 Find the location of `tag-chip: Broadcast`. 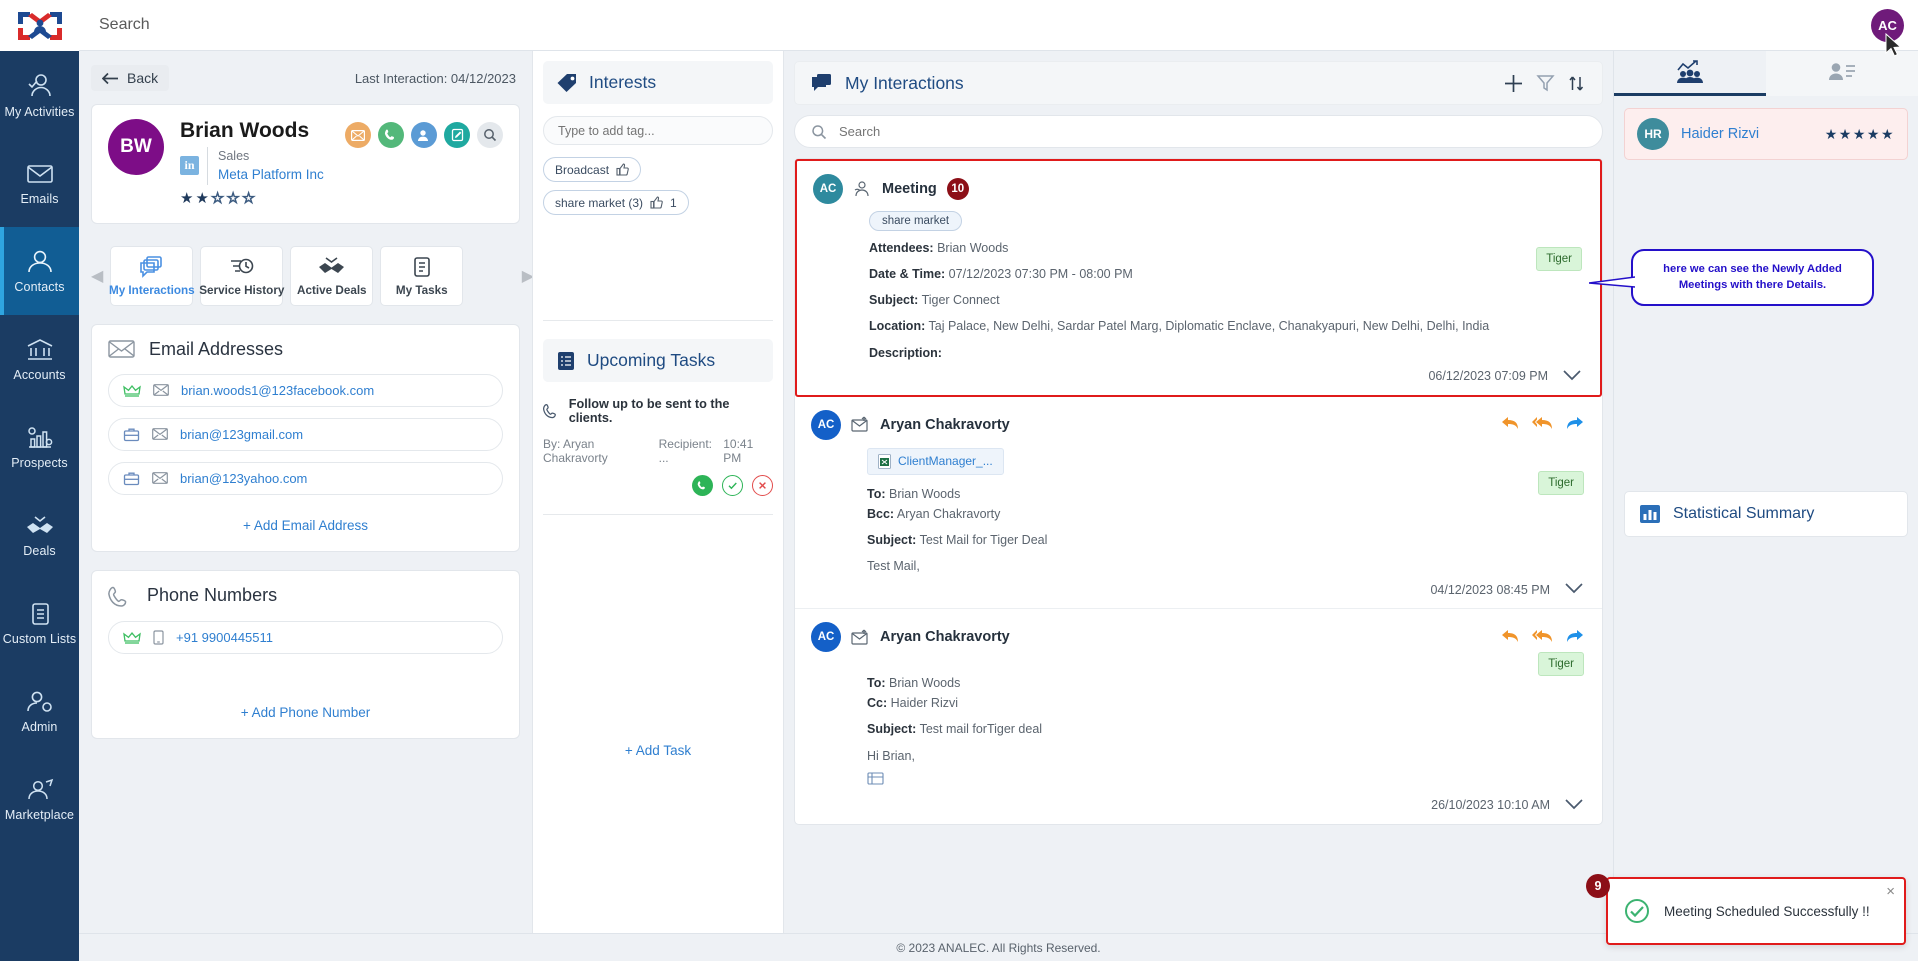

tag-chip: Broadcast is located at coordinates (592, 169).